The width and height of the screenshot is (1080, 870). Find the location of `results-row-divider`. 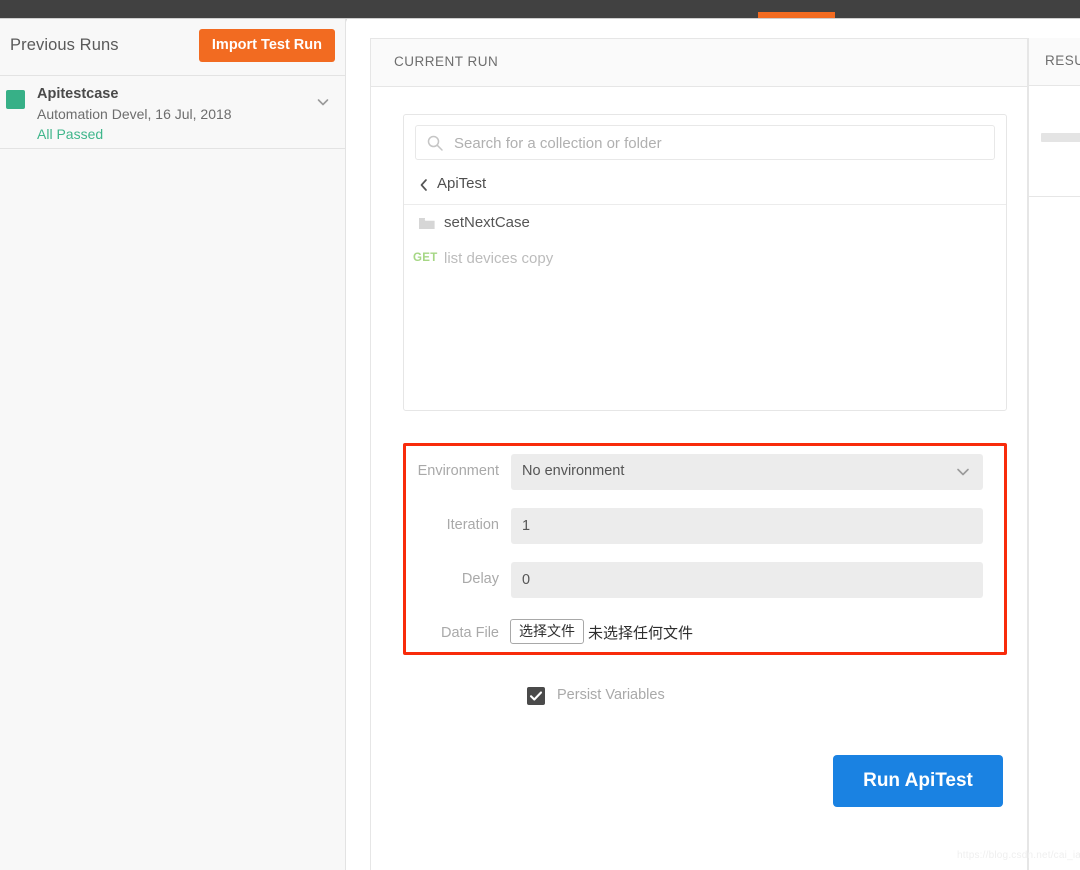

results-row-divider is located at coordinates (1054, 196).